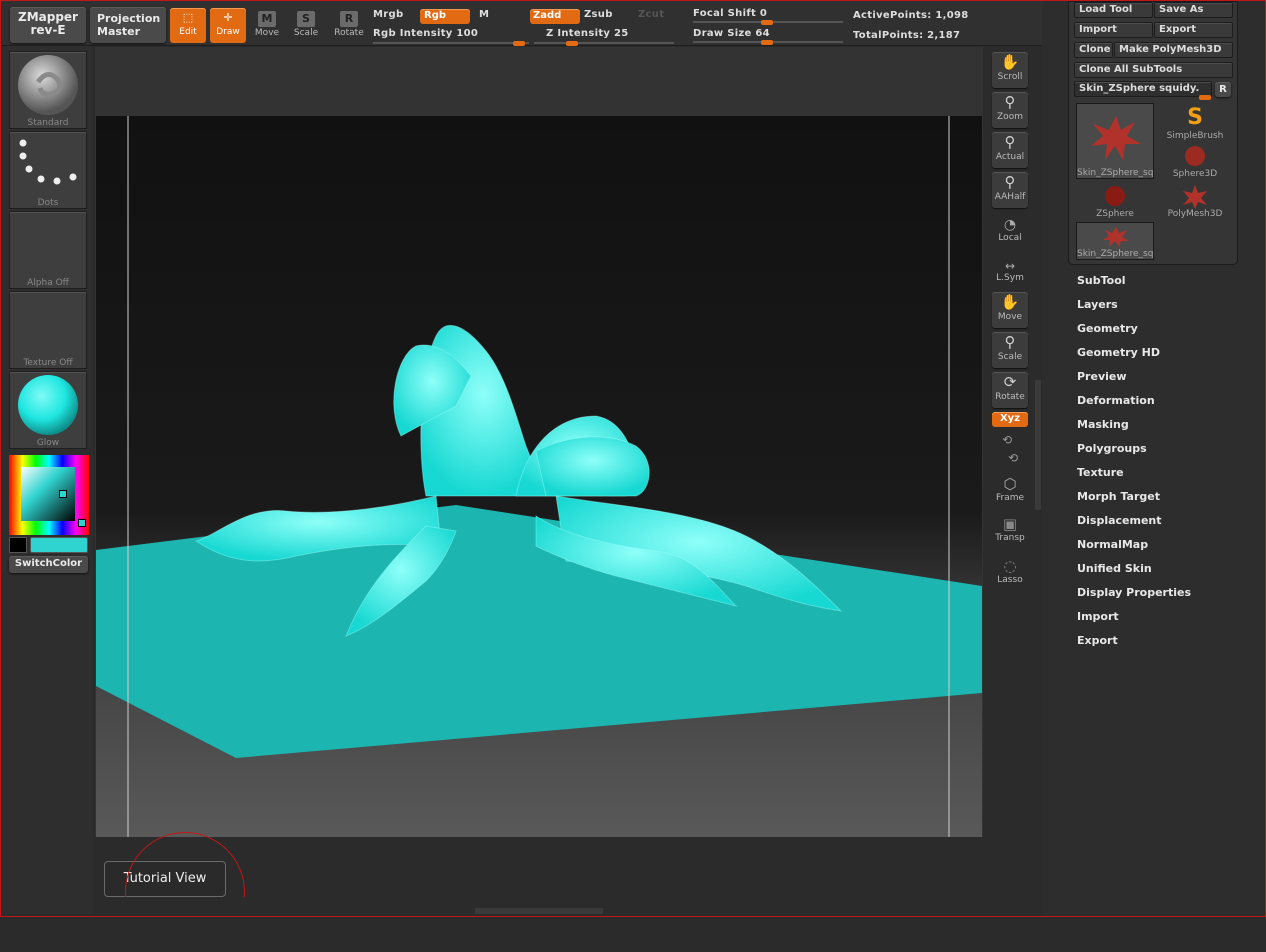  I want to click on rgb-intensity-slider, so click(451, 43).